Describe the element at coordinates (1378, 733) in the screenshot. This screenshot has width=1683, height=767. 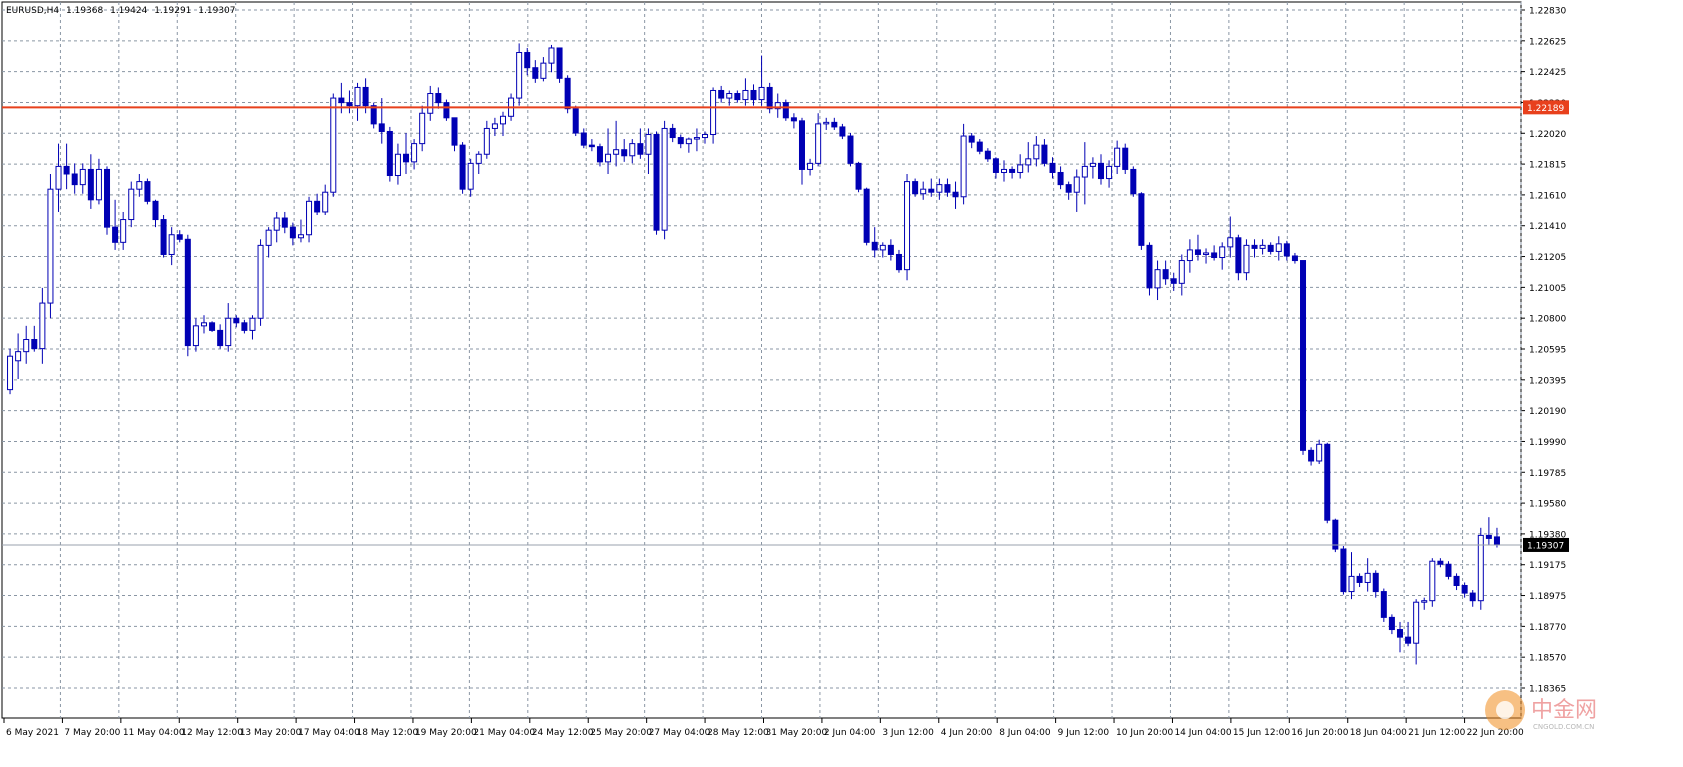
I see `x-tick-label: 18 Jun 04:00` at that location.